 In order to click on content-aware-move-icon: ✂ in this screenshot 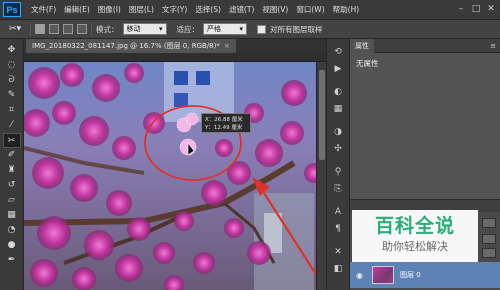, I will do `click(11, 140)`.